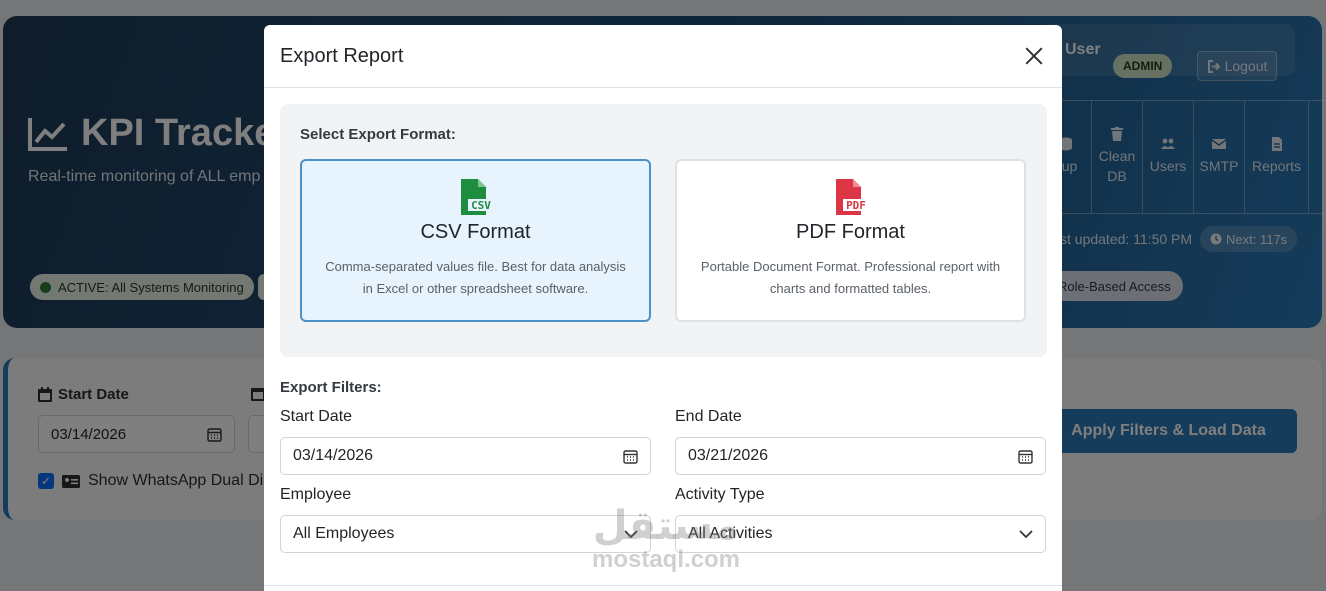  I want to click on end-date-label: End Date, so click(708, 416).